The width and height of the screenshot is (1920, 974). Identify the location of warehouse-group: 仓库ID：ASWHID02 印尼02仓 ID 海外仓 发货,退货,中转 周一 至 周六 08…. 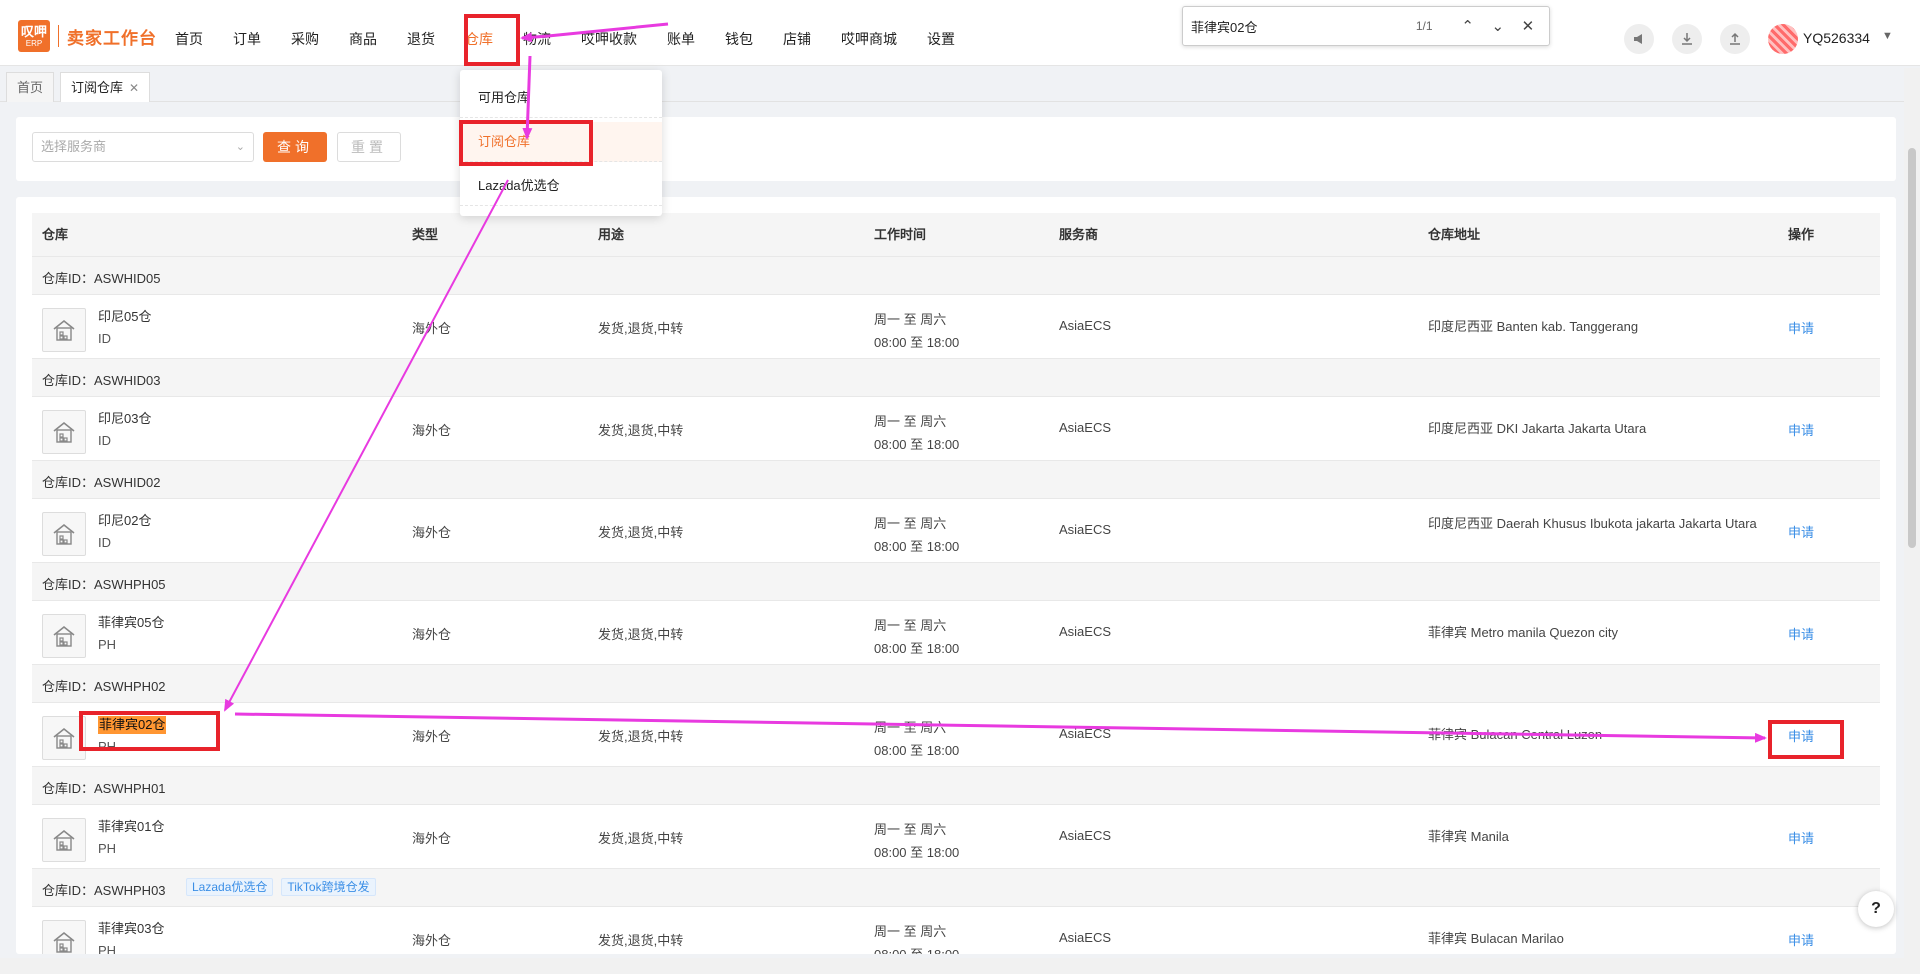
(956, 512).